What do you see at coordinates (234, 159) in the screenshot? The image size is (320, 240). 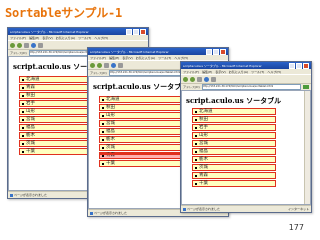 I see `list-item: 栃木` at bounding box center [234, 159].